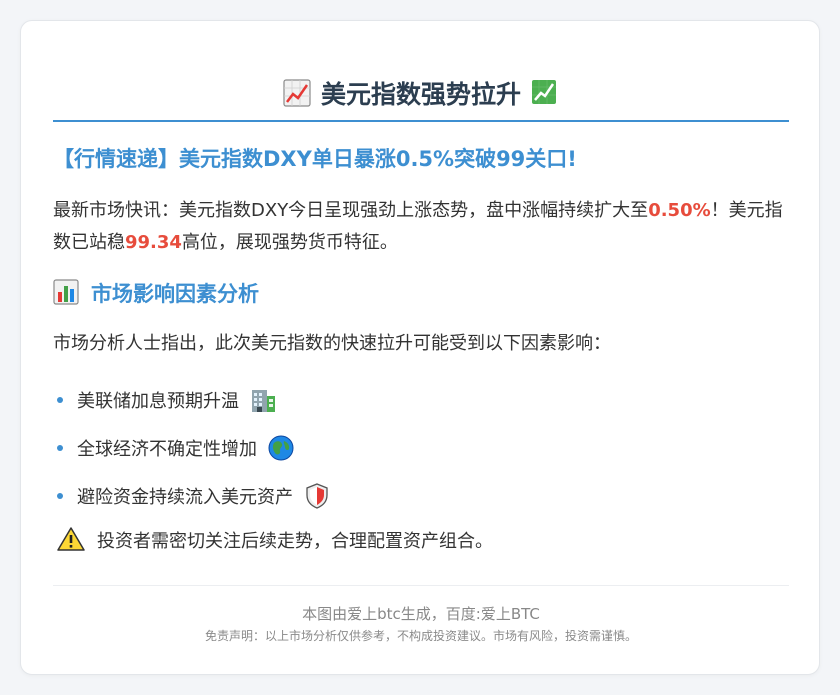  What do you see at coordinates (158, 401) in the screenshot?
I see `factor-label: 美联储加息预期升温` at bounding box center [158, 401].